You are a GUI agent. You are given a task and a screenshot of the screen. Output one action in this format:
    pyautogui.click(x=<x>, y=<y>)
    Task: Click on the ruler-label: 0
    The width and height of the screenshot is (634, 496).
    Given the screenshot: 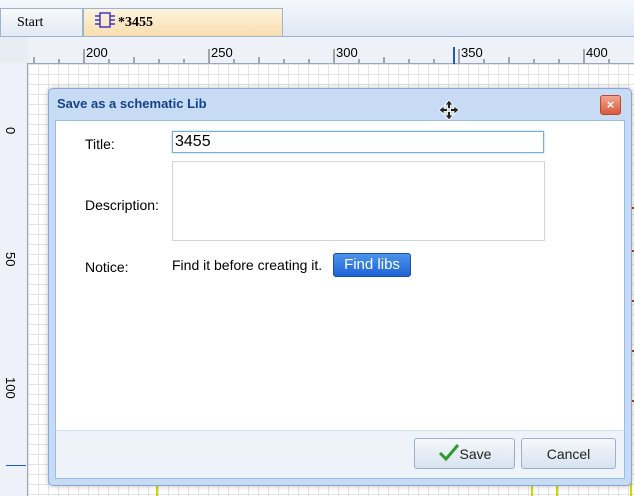 What is the action you would take?
    pyautogui.click(x=10, y=131)
    